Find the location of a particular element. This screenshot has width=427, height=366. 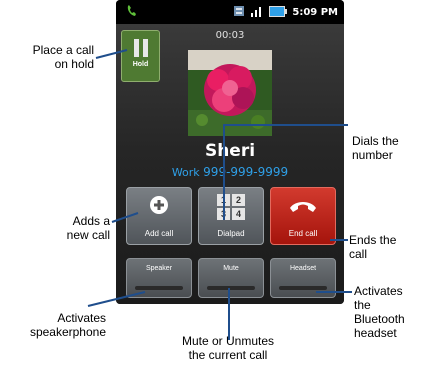

annotation-headset: Activates the Bluetooth headset is located at coordinates (379, 312).